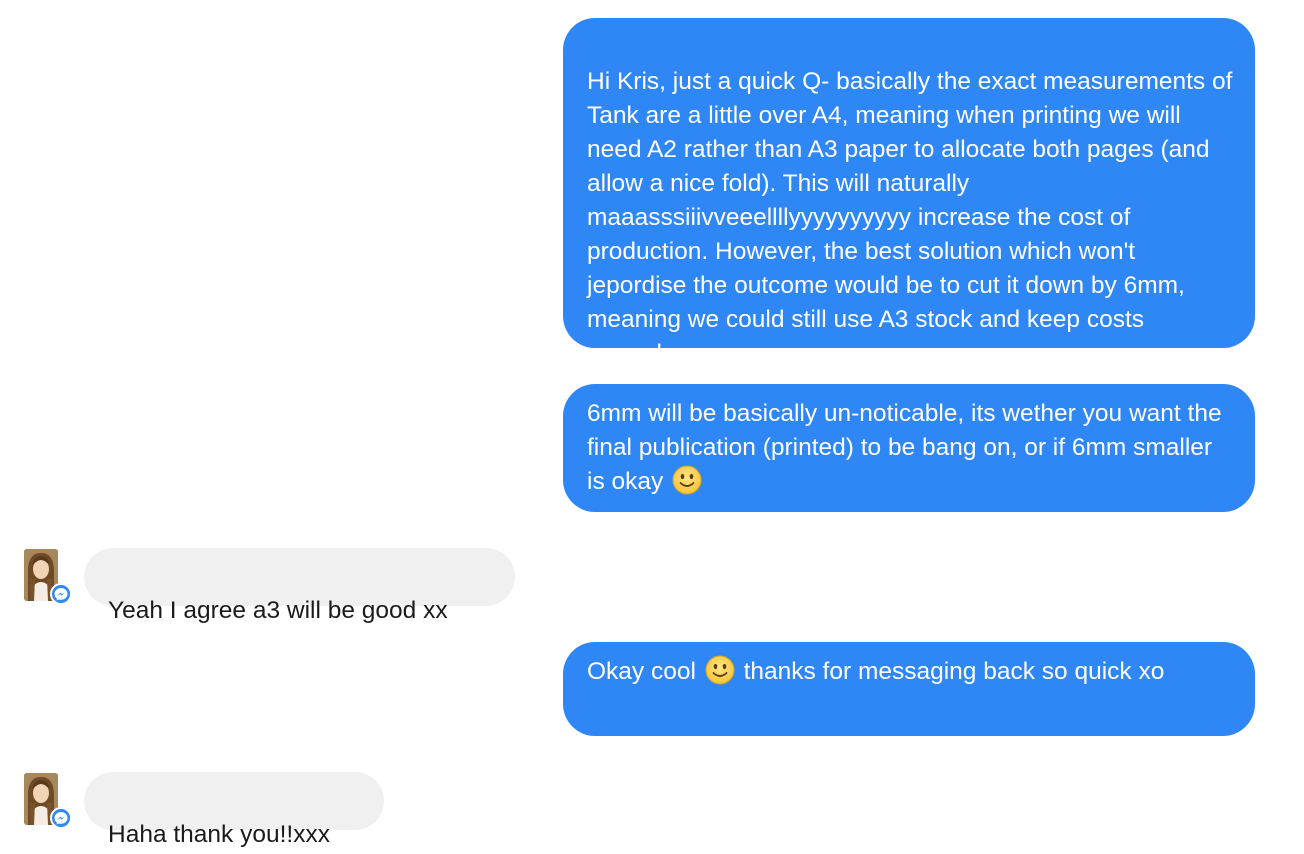 This screenshot has height=854, width=1304. What do you see at coordinates (641, 671) in the screenshot?
I see `message-text: Okay cool` at bounding box center [641, 671].